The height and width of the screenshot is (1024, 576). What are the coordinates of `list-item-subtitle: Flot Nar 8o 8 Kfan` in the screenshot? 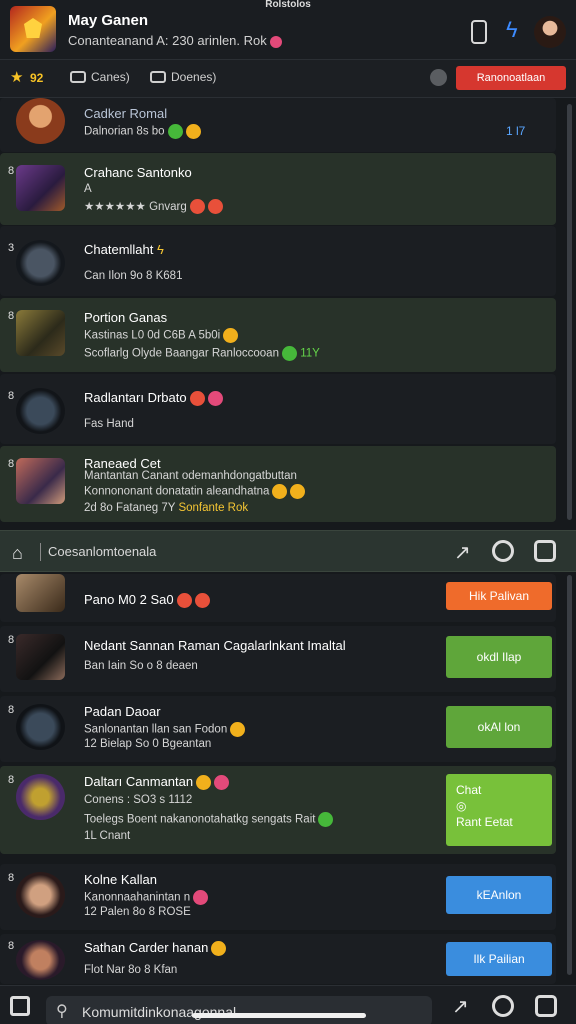 It's located at (131, 970).